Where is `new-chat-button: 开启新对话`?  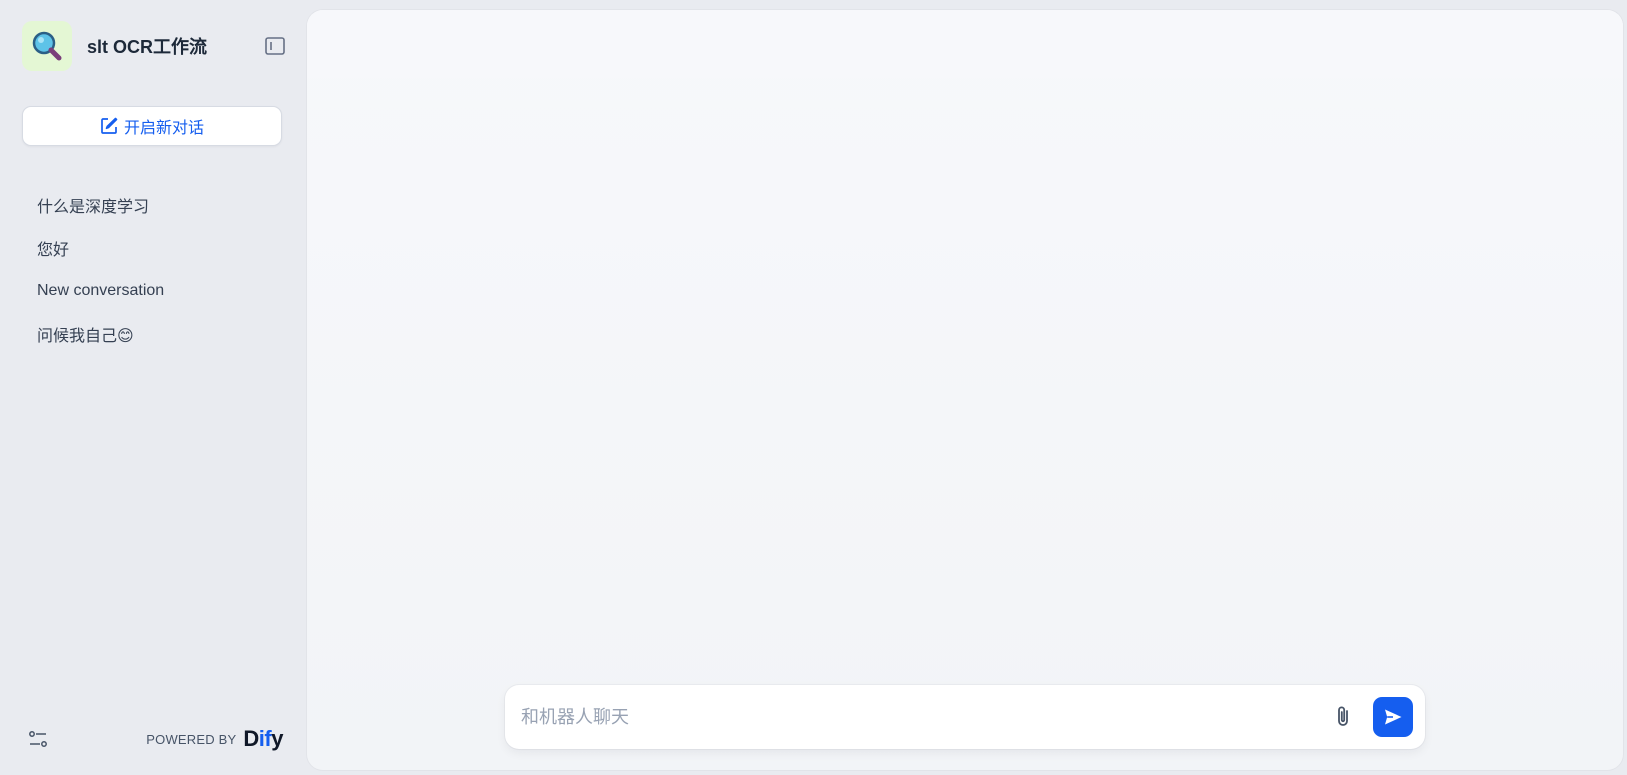
new-chat-button: 开启新对话 is located at coordinates (152, 126).